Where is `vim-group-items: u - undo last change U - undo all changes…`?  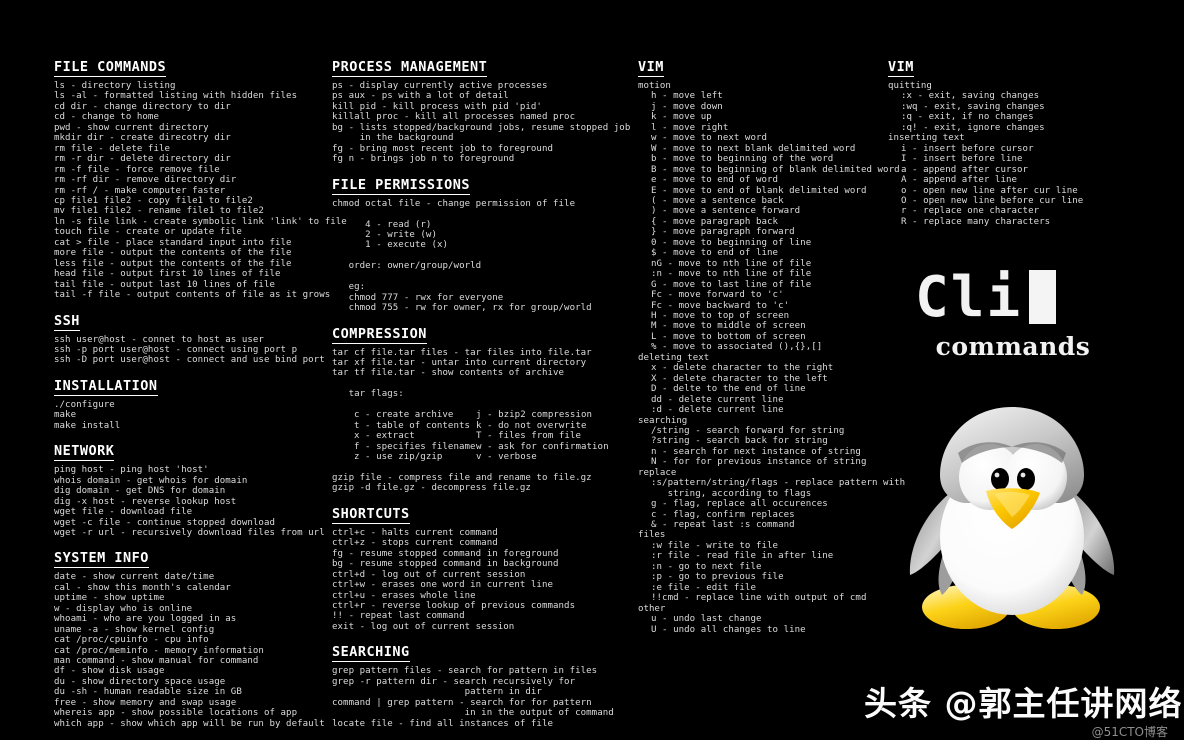 vim-group-items: u - undo last change U - undo all changes… is located at coordinates (762, 624).